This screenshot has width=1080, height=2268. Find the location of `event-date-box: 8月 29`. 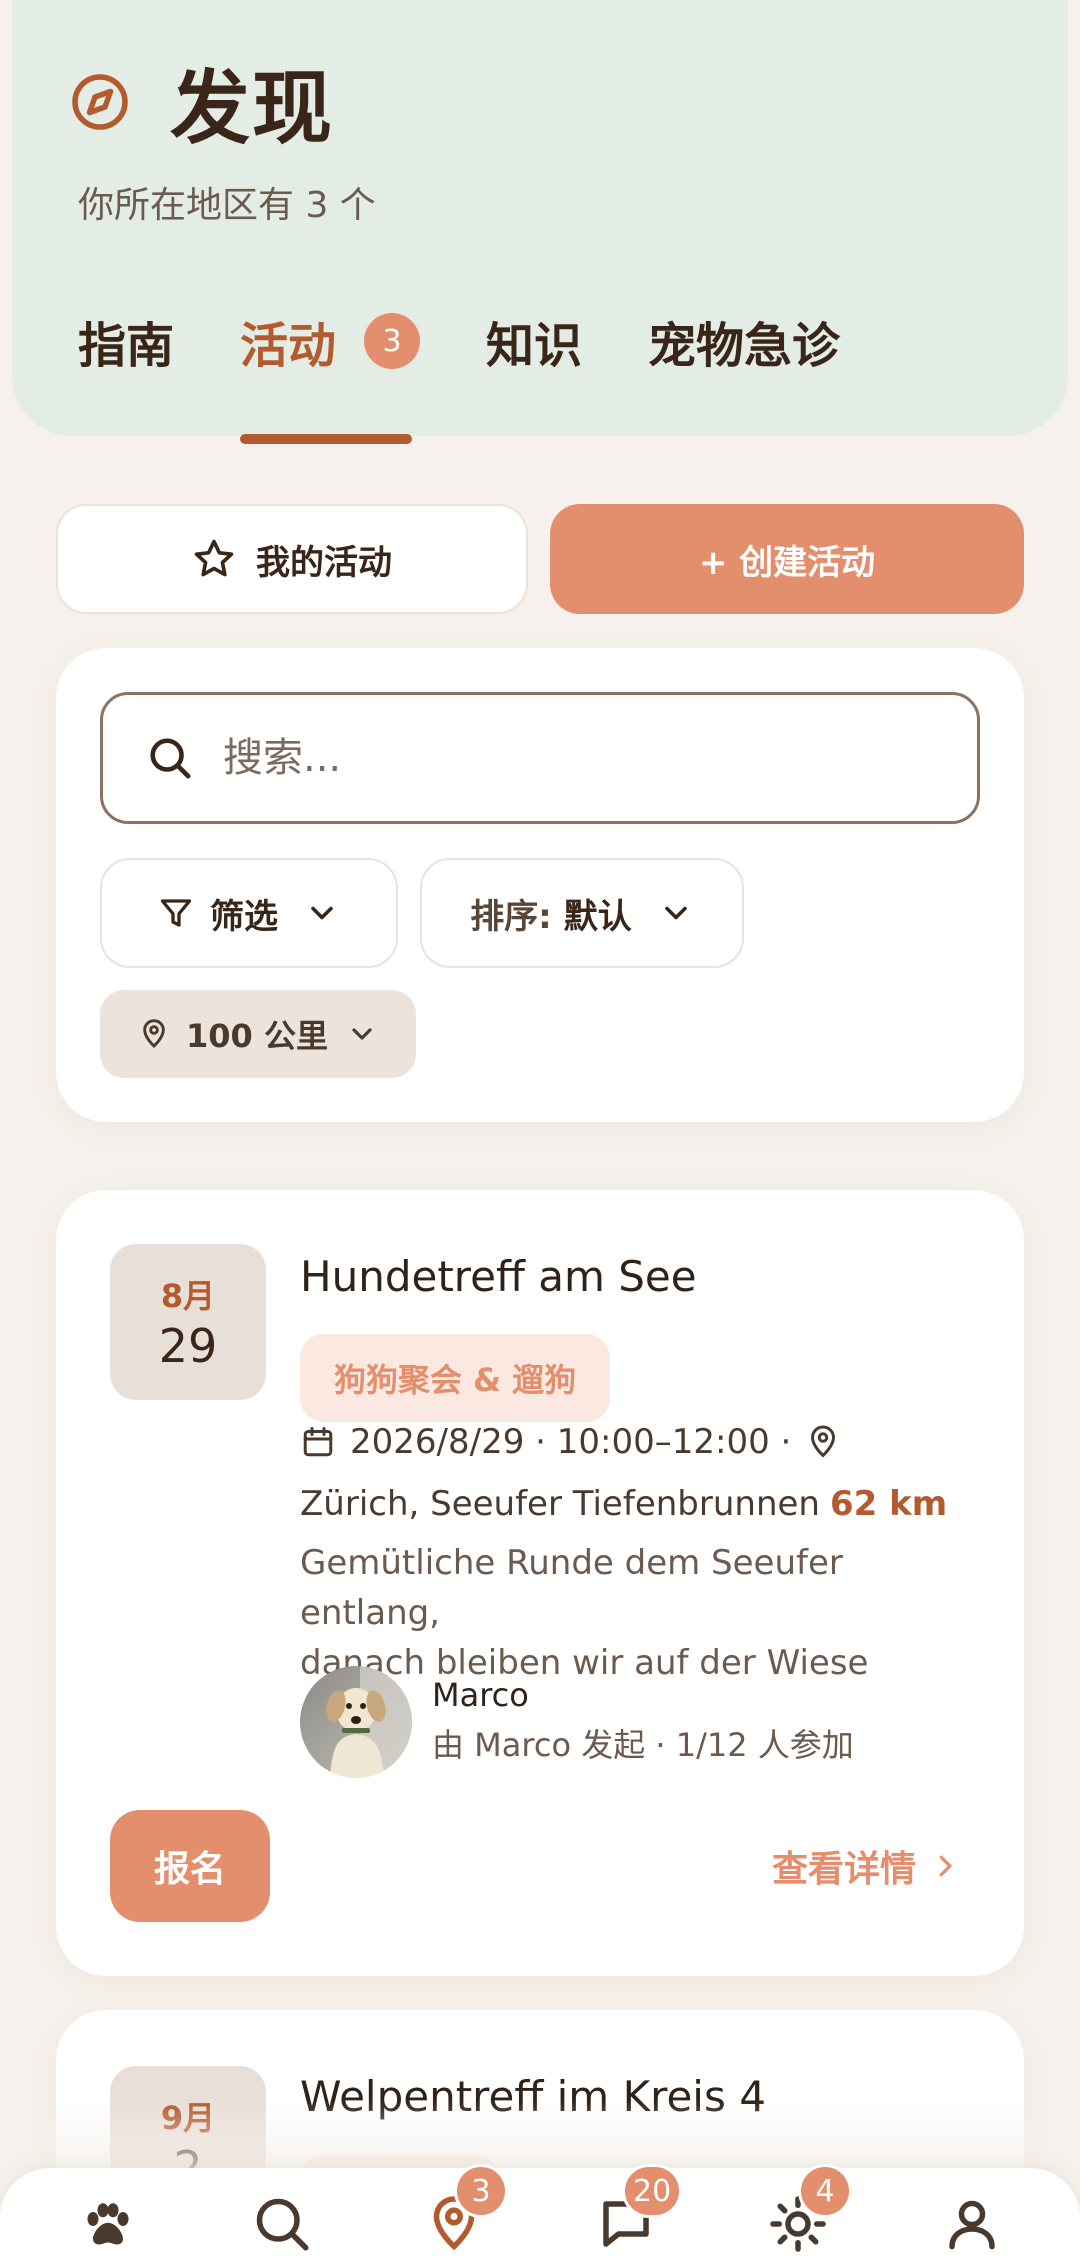

event-date-box: 8月 29 is located at coordinates (188, 1322).